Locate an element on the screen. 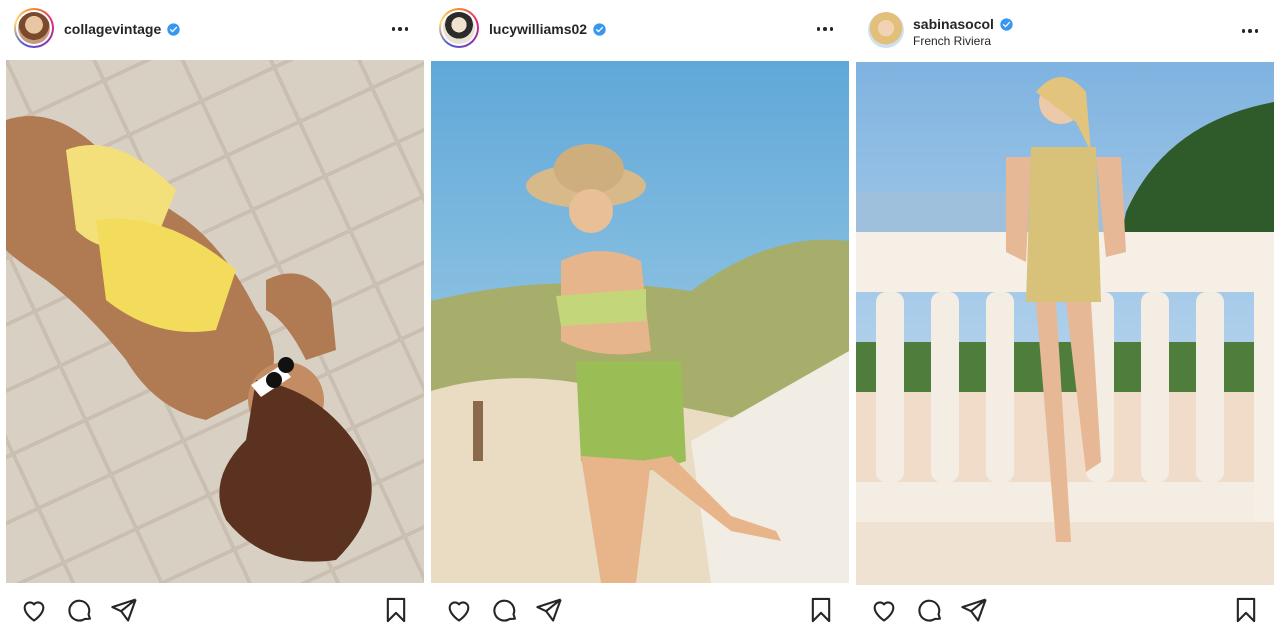 This screenshot has height=631, width=1280. username: sabinasocol is located at coordinates (953, 24).